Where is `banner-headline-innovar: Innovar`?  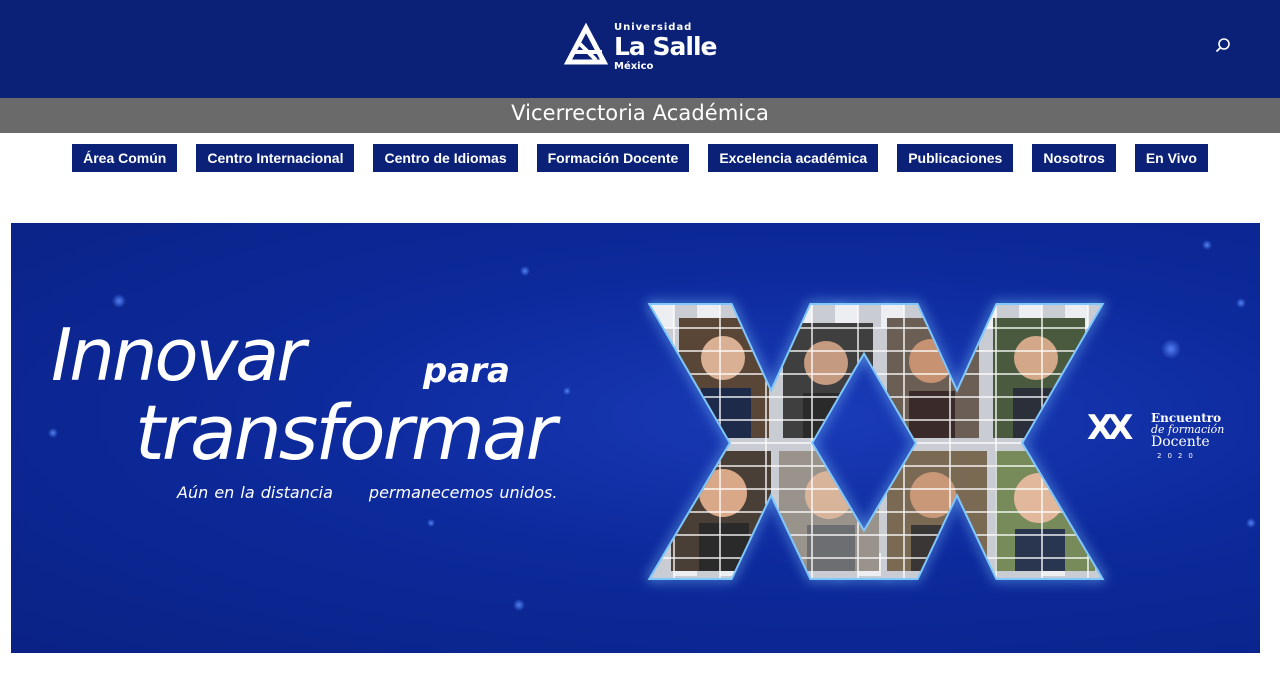
banner-headline-innovar: Innovar is located at coordinates (178, 355).